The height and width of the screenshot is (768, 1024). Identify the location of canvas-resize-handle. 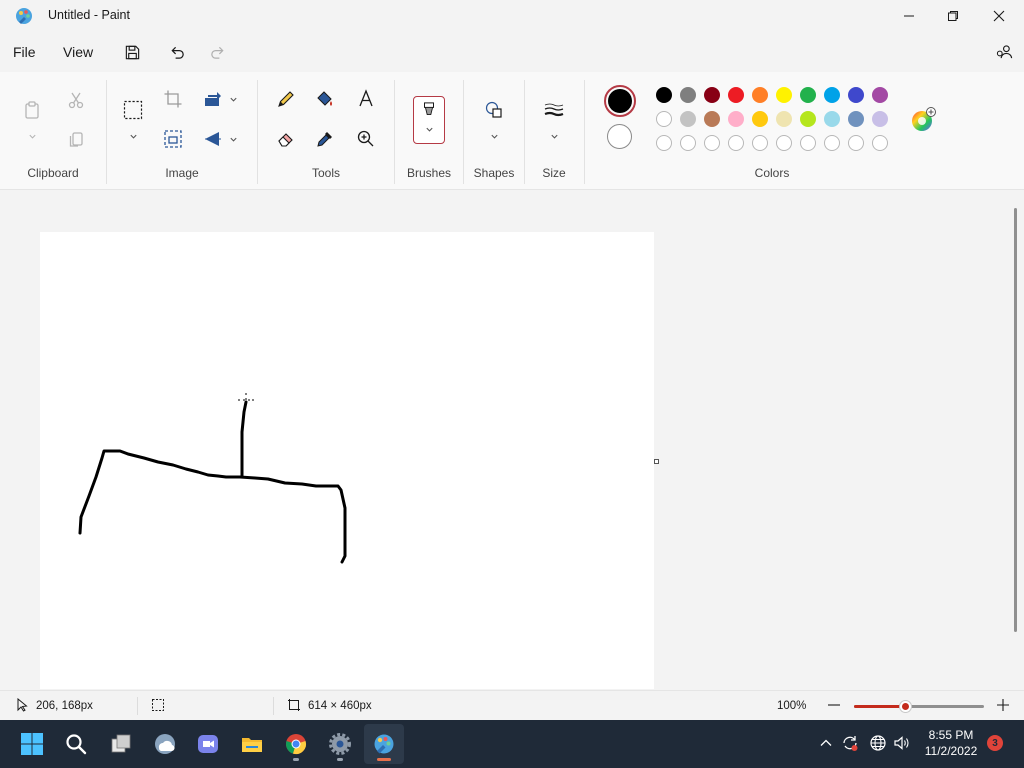
(656, 461).